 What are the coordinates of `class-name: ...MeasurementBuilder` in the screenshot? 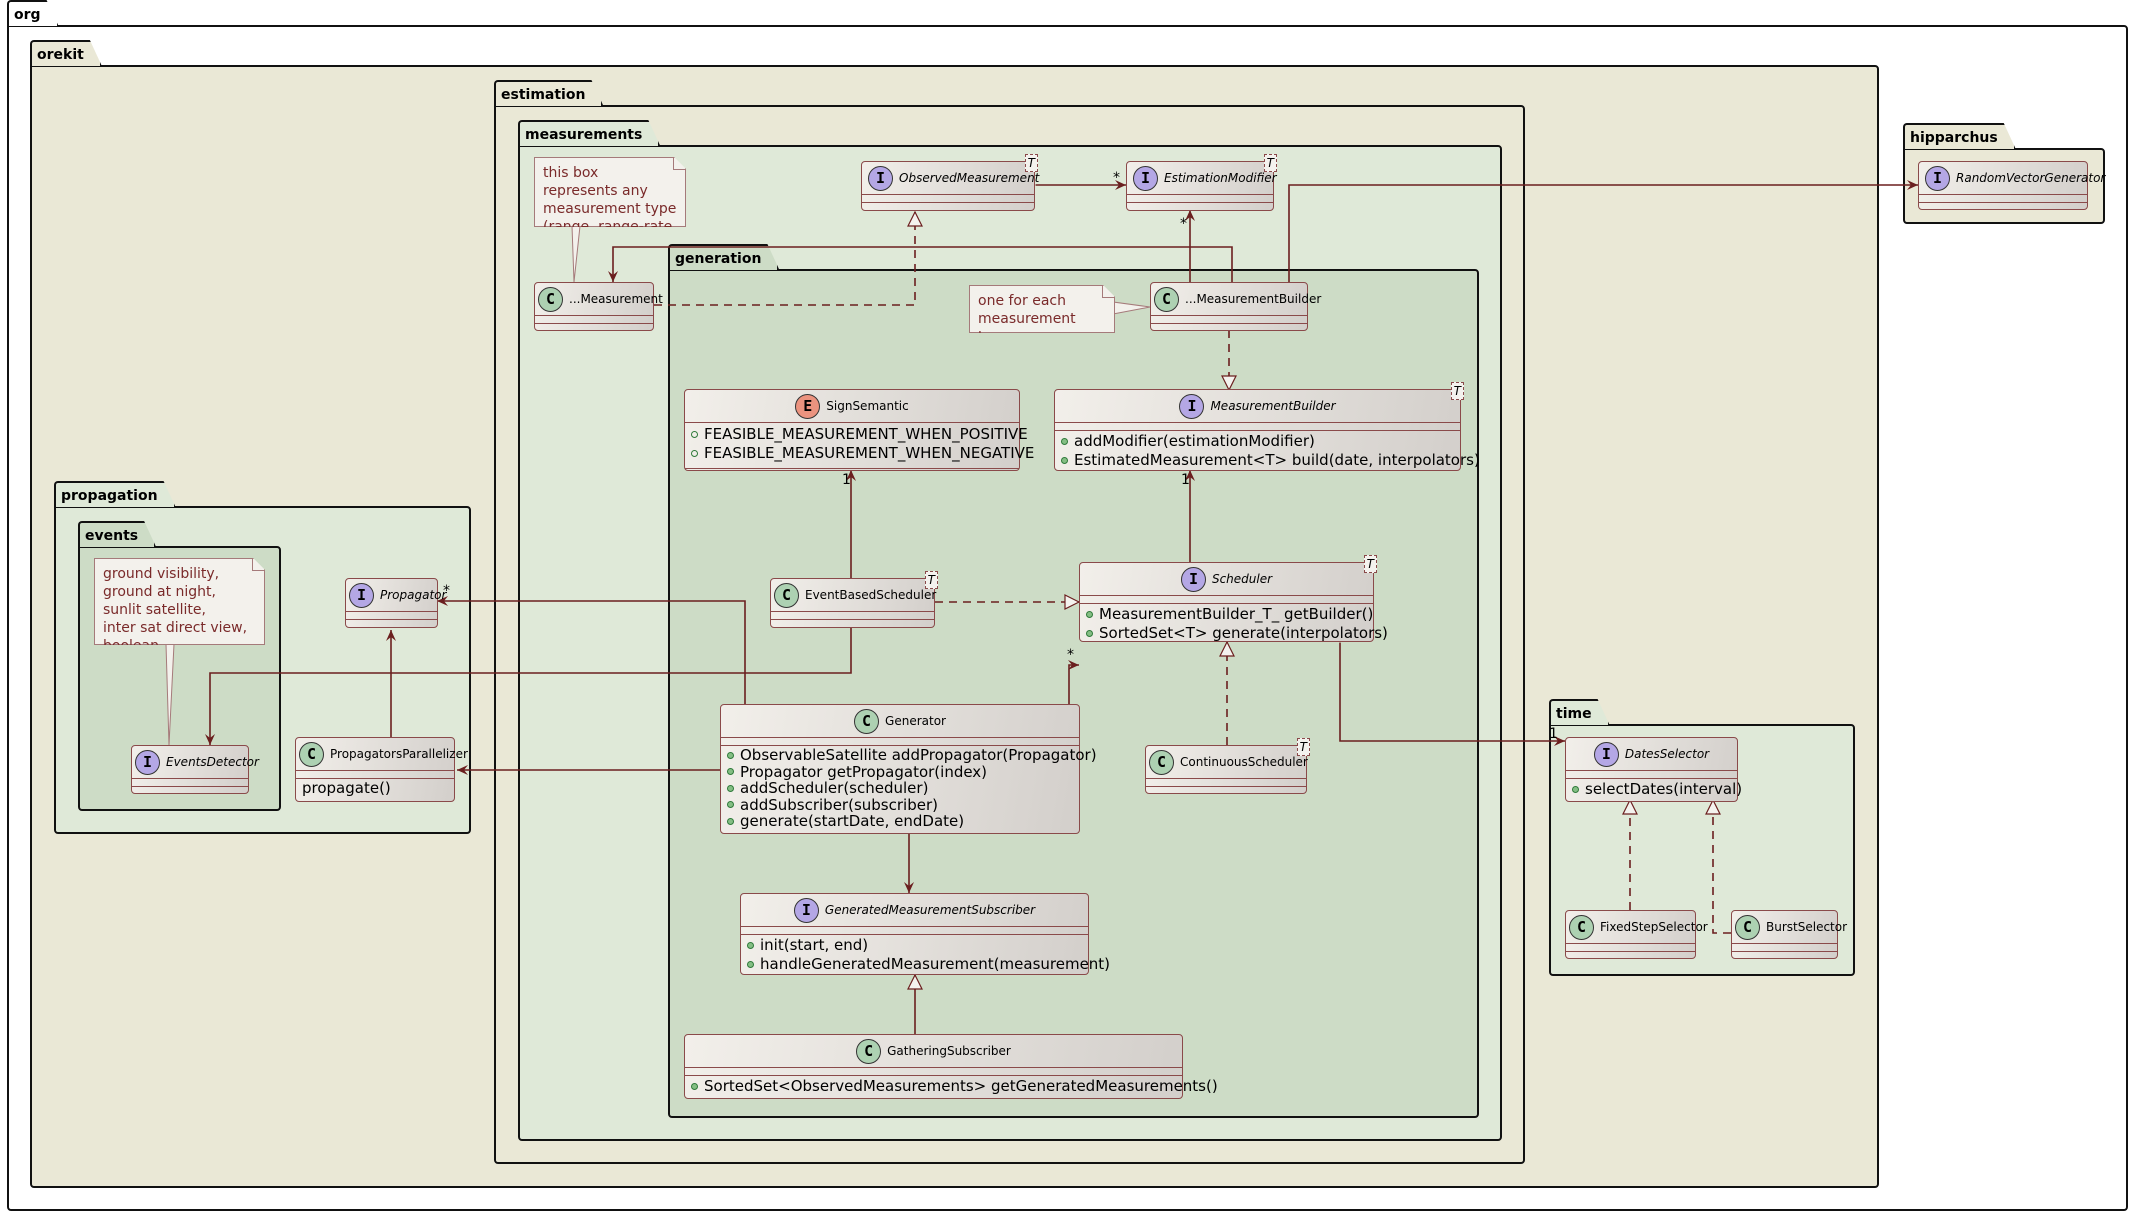 It's located at (1253, 299).